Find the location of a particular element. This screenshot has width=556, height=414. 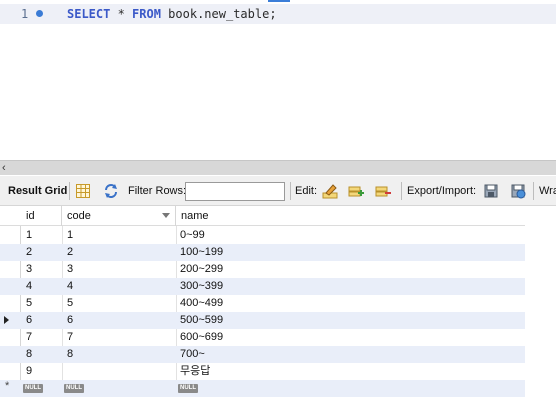

table-row: 3 3 200~299 is located at coordinates (262, 269).